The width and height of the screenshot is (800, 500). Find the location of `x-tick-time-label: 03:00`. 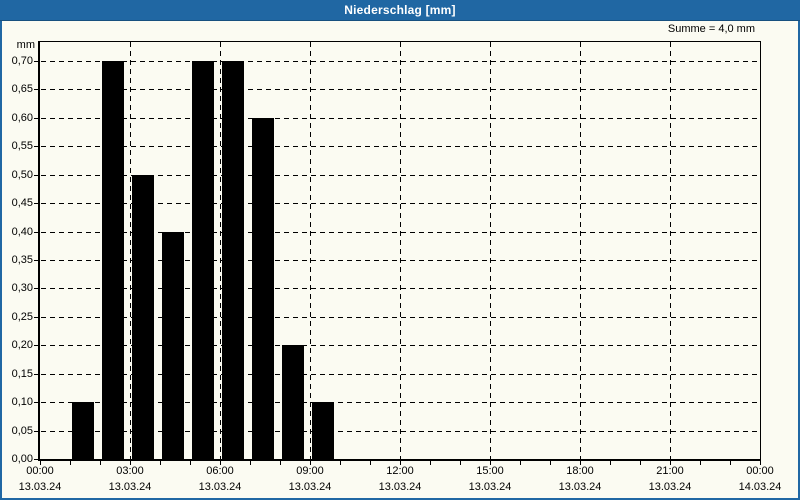

x-tick-time-label: 03:00 is located at coordinates (130, 471).